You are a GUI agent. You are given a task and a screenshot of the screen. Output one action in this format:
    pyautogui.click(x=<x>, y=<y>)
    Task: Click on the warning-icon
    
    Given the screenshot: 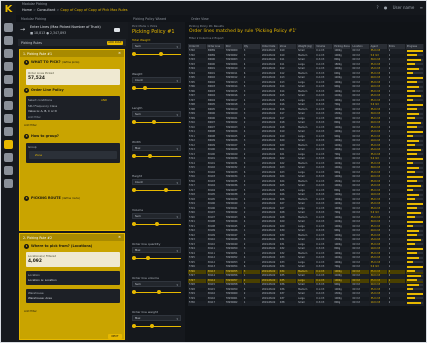 What is the action you would take?
    pyautogui.click(x=8, y=105)
    